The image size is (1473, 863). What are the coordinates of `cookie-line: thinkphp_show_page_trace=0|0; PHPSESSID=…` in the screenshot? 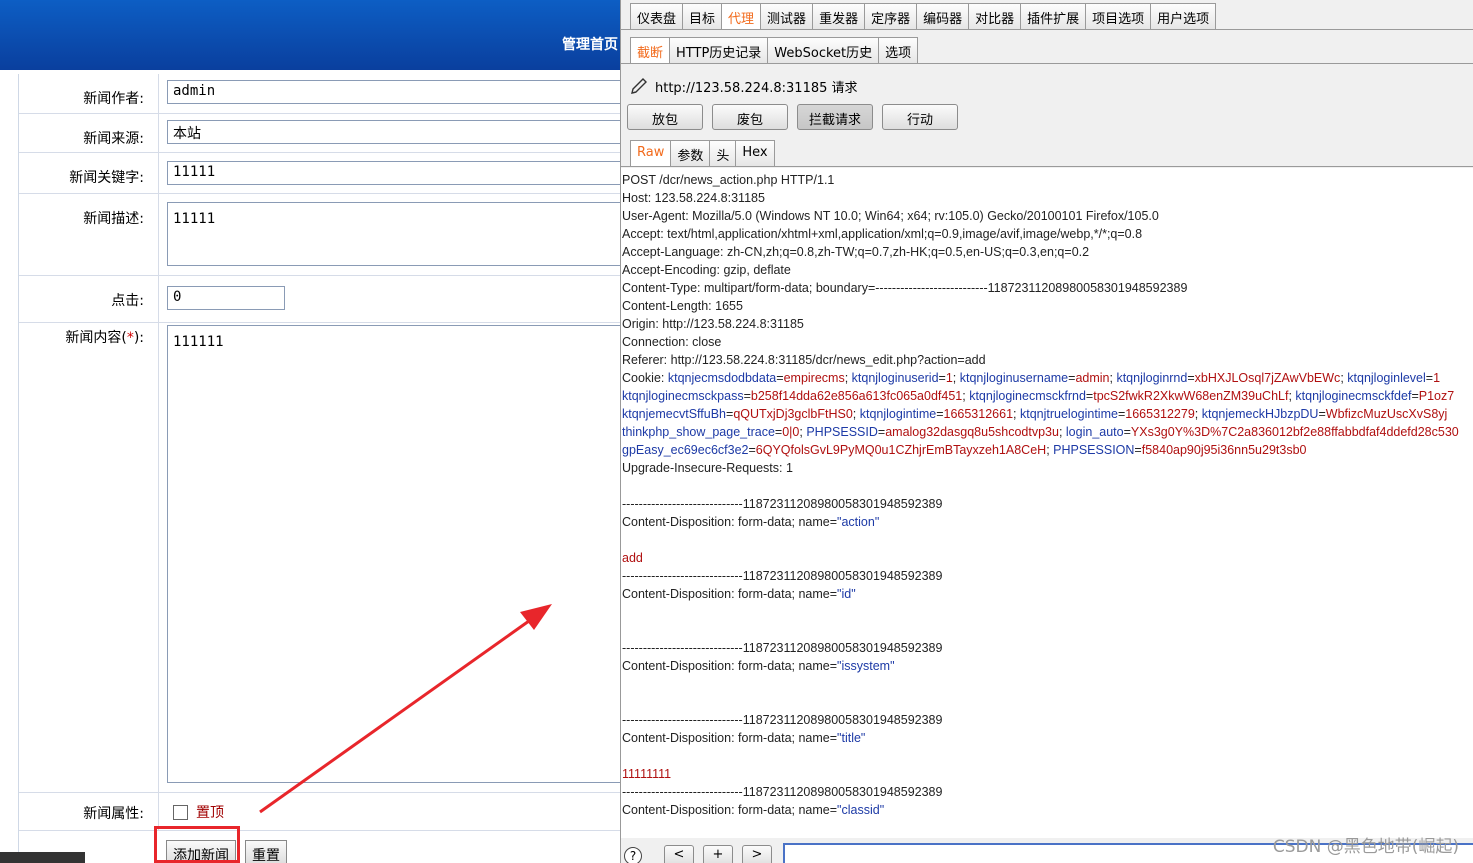 It's located at (1040, 432).